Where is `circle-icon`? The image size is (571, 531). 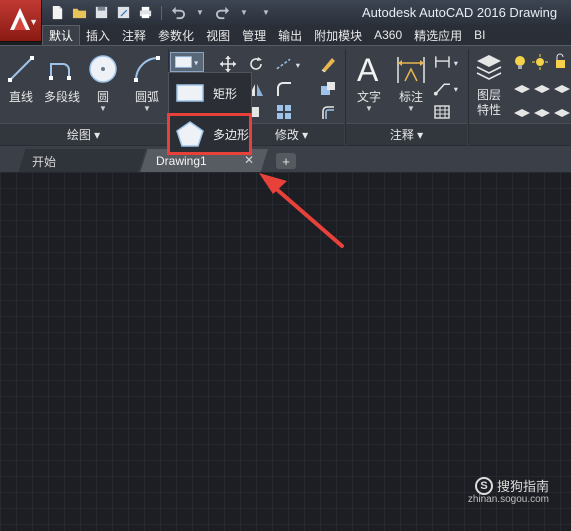
circle-icon is located at coordinates (103, 69).